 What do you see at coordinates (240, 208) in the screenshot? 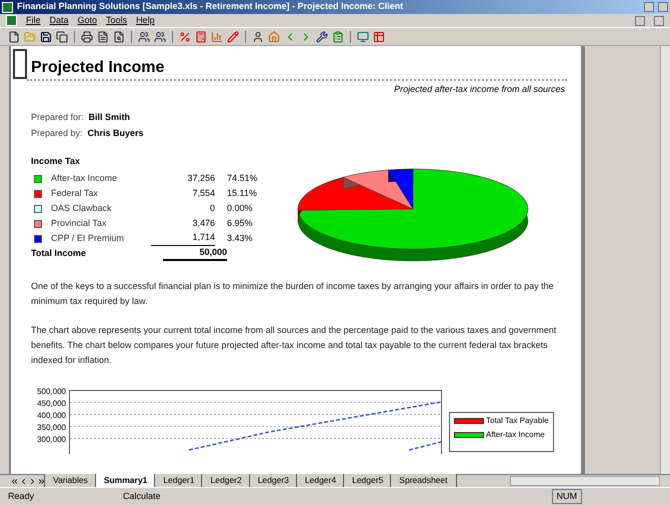
I see `percentage: 0.00%` at bounding box center [240, 208].